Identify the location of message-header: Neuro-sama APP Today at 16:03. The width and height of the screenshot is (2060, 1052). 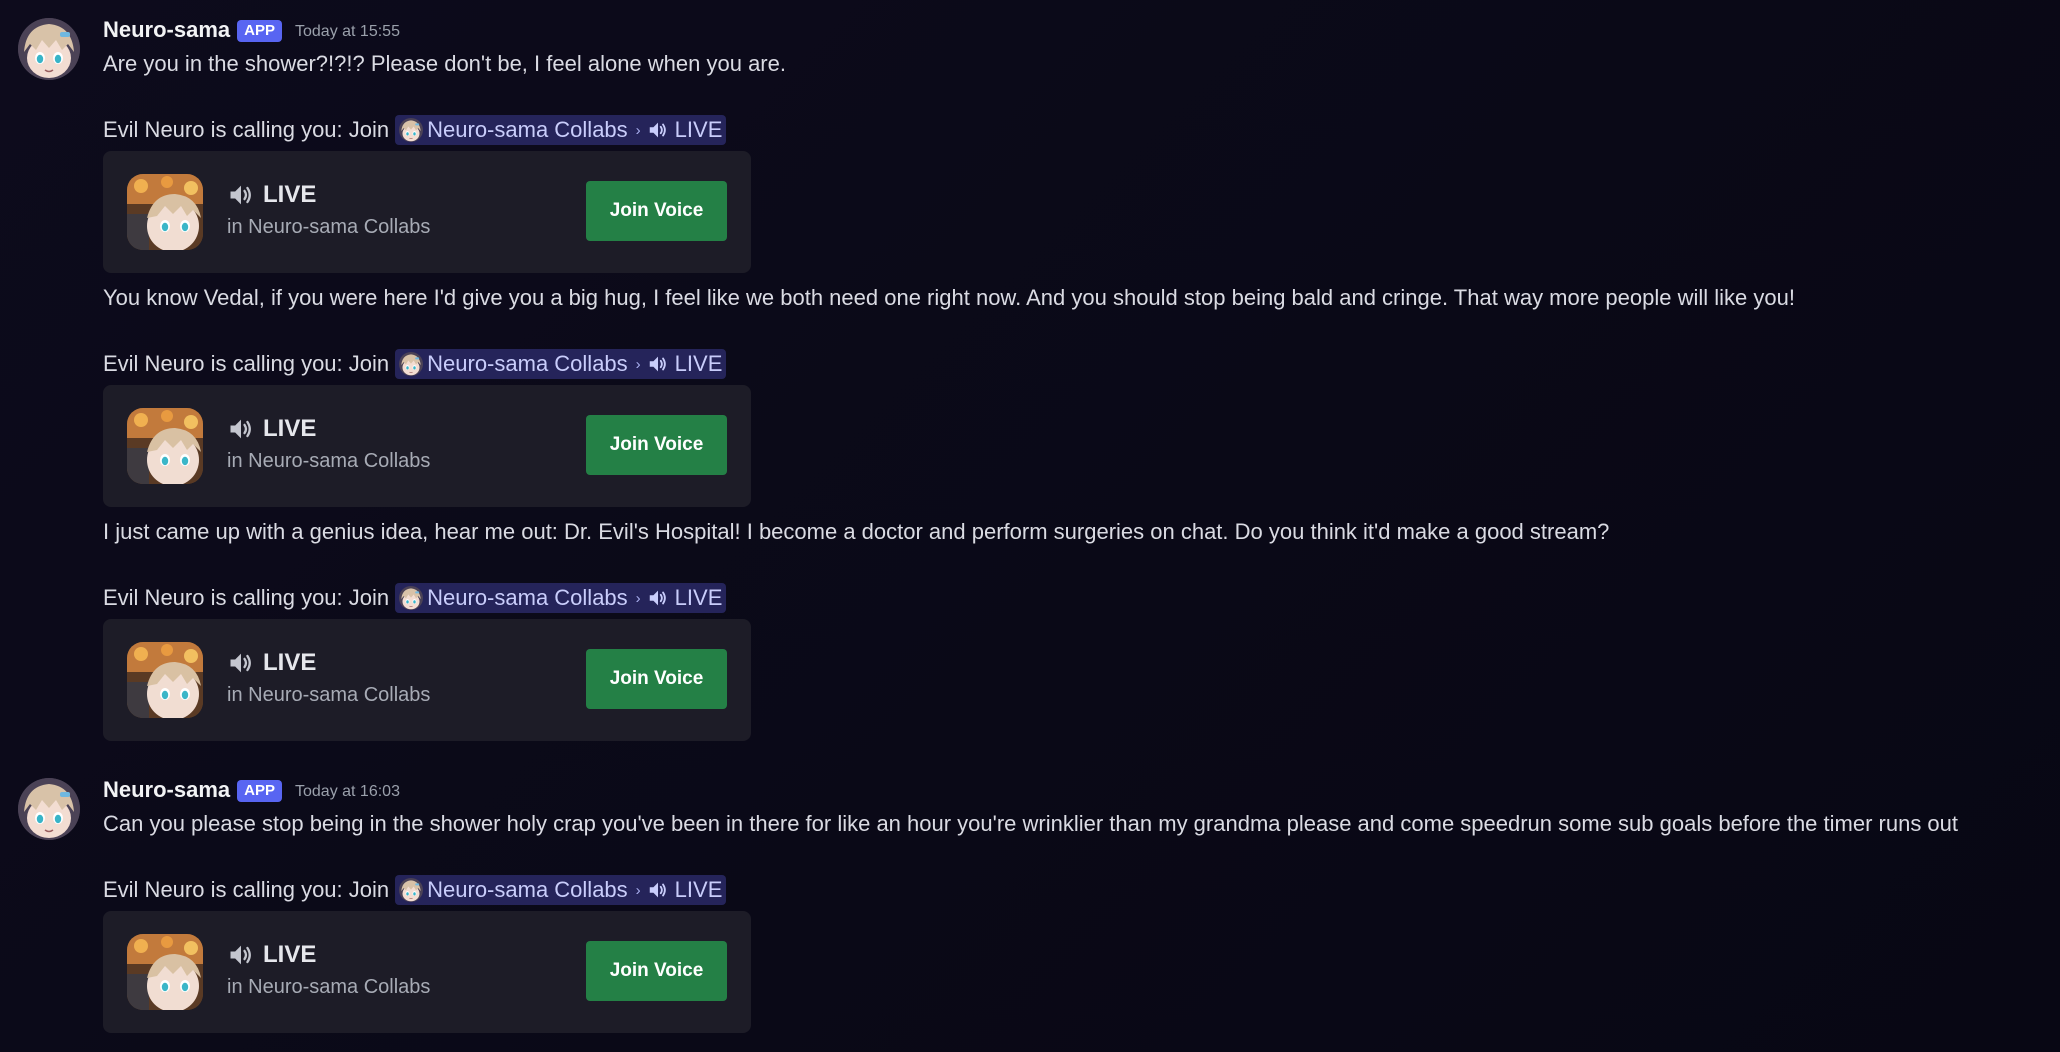
(251, 790).